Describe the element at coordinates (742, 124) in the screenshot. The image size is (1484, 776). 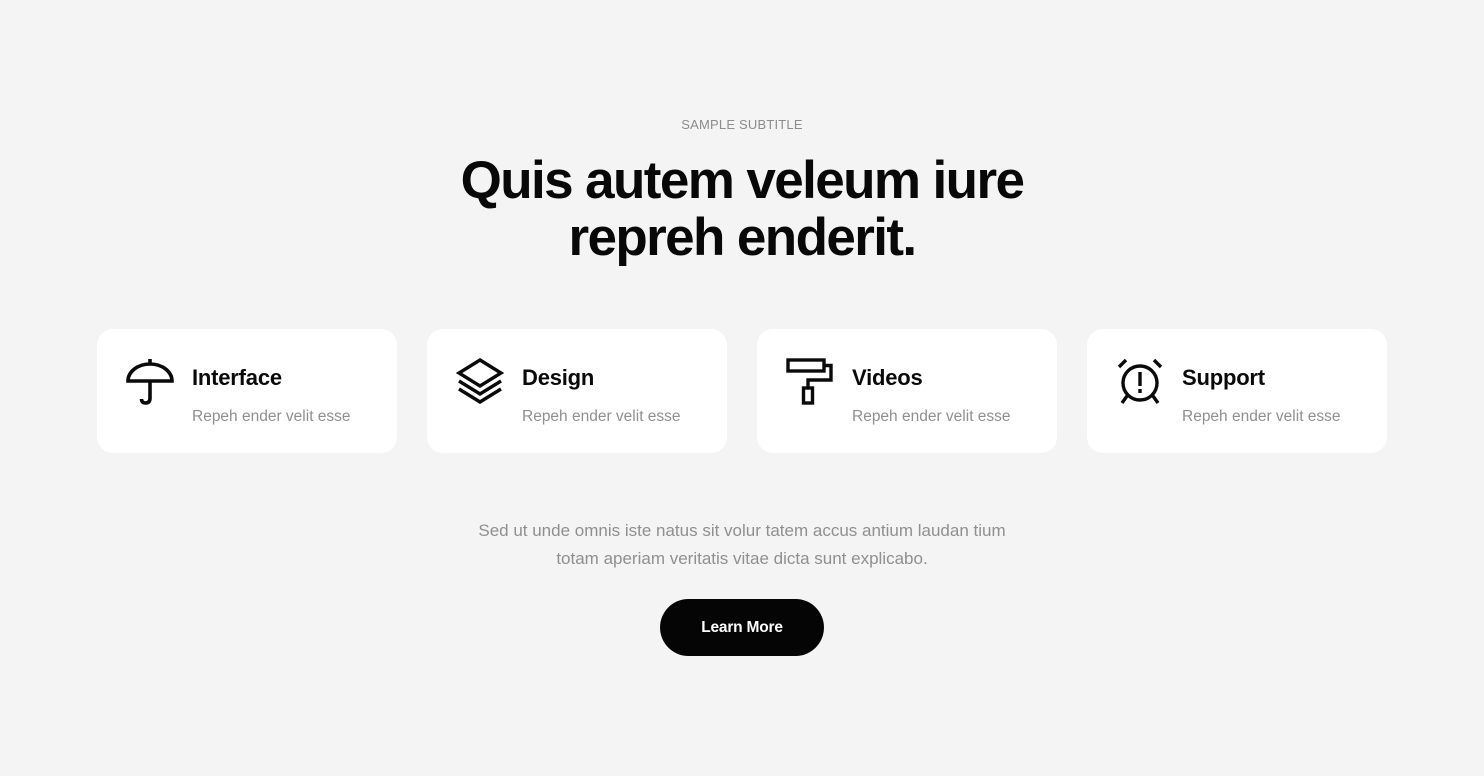
I see `section-subtitle: SAMPLE SUBTITLE` at that location.